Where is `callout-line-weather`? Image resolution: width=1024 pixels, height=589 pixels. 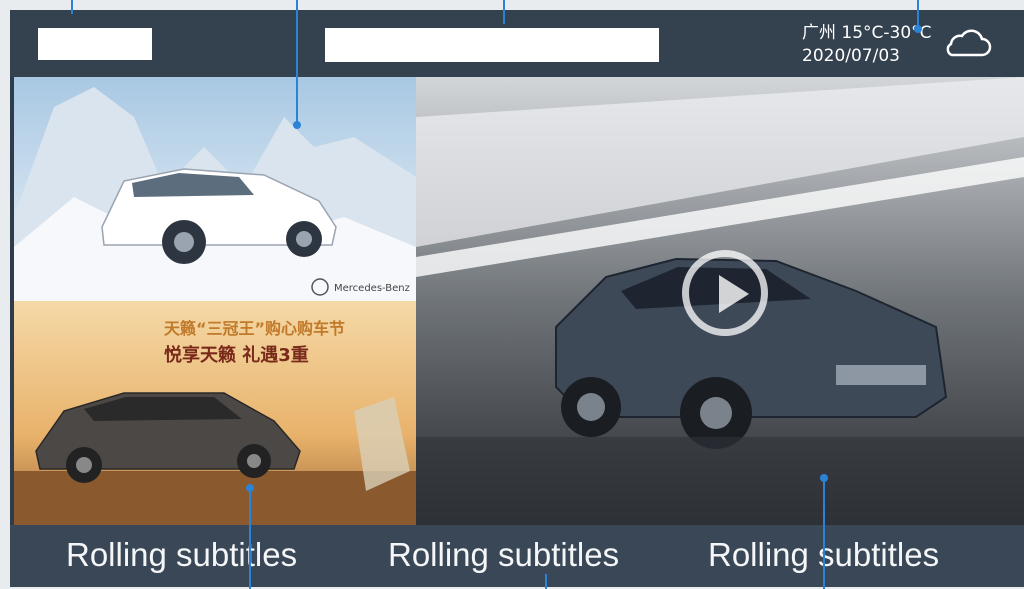
callout-line-weather is located at coordinates (918, 14).